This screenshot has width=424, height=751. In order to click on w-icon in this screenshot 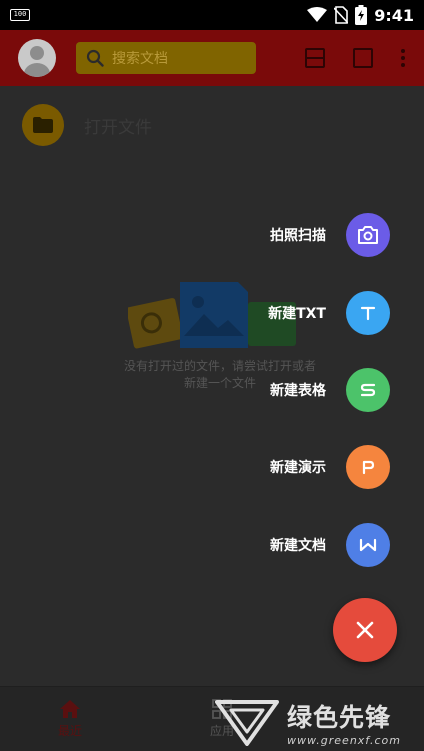, I will do `click(368, 545)`.